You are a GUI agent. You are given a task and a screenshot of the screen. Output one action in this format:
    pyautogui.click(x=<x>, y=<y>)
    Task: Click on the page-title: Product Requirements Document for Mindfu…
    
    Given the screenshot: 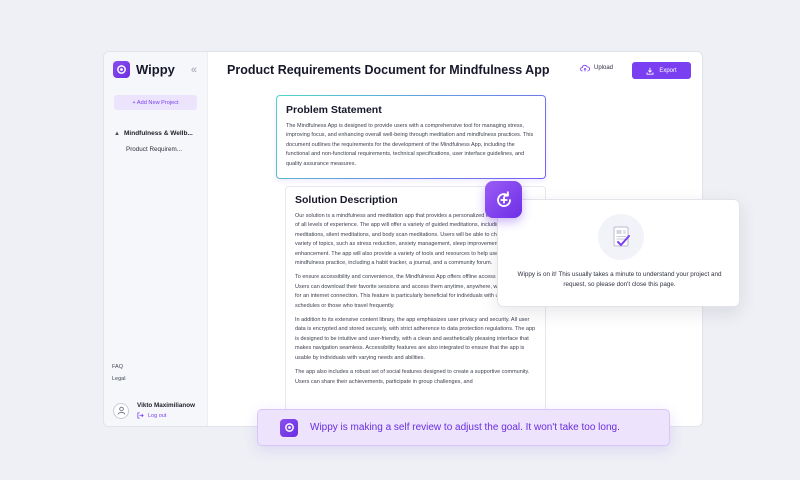 What is the action you would take?
    pyautogui.click(x=388, y=70)
    